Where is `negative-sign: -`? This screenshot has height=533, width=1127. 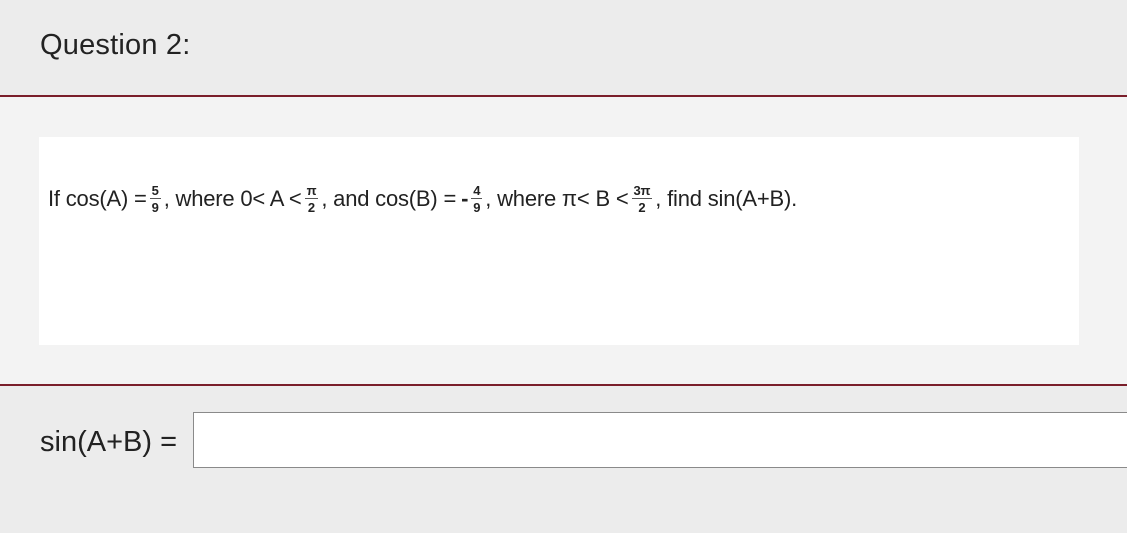
negative-sign: - is located at coordinates (465, 198).